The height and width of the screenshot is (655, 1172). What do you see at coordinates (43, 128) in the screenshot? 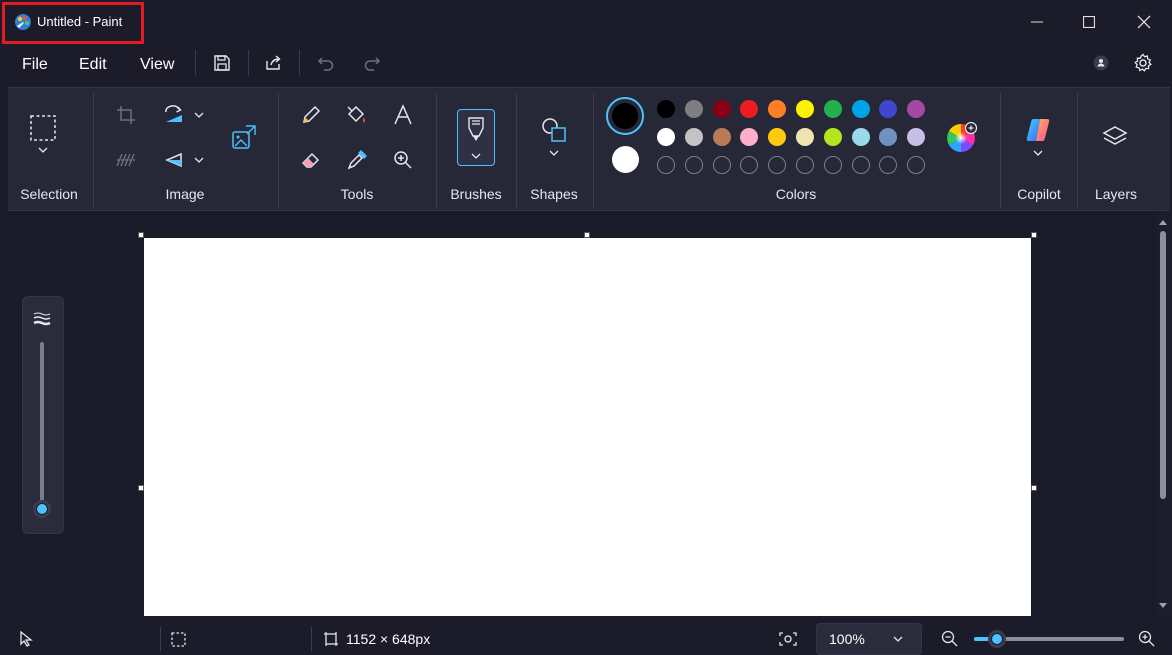
I see `select-tool-button` at bounding box center [43, 128].